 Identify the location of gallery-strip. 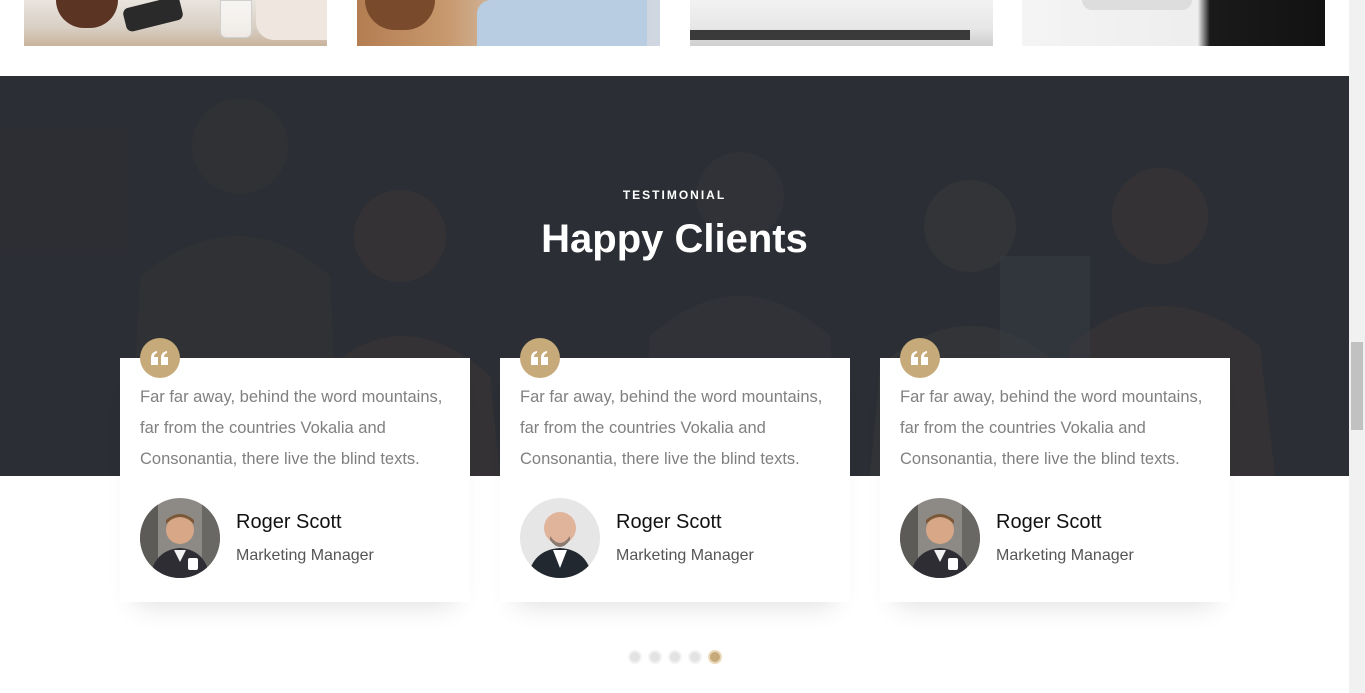
(674, 38).